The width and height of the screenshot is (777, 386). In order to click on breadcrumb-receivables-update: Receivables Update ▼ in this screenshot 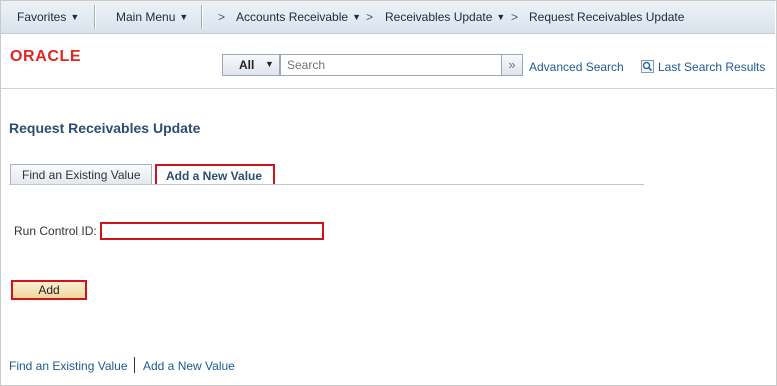, I will do `click(445, 17)`.